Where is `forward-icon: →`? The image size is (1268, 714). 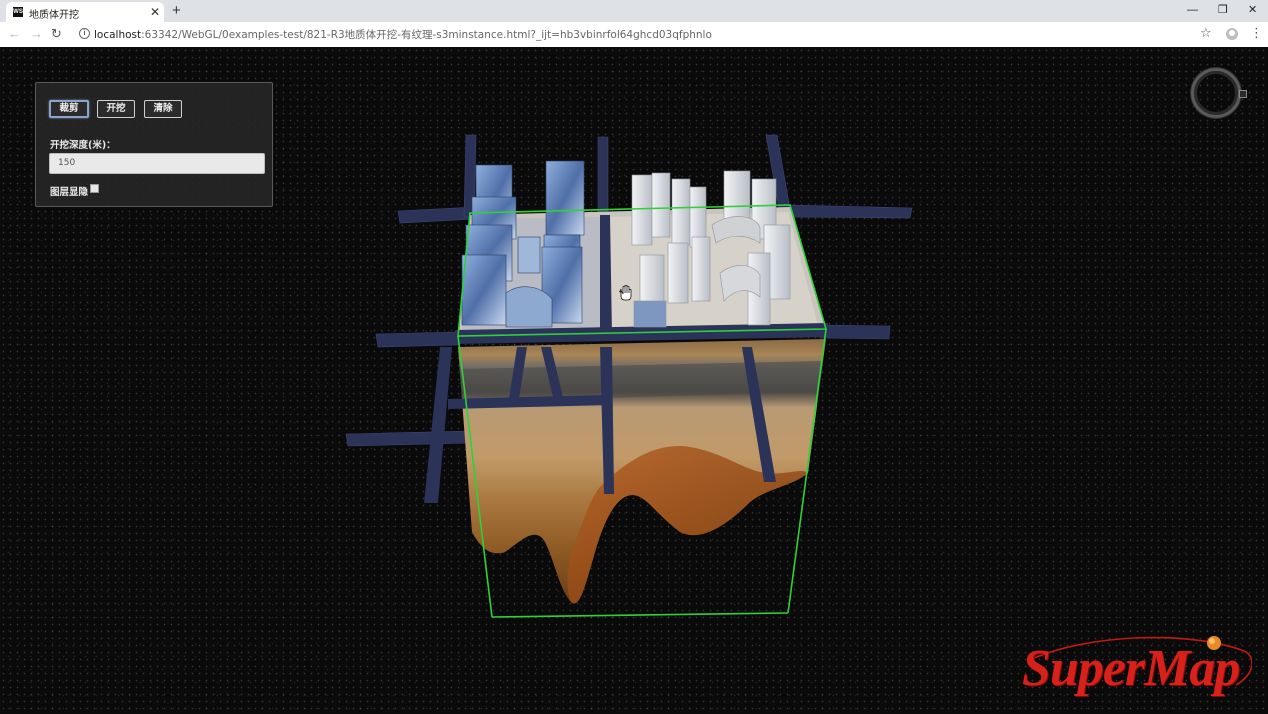 forward-icon: → is located at coordinates (36, 34).